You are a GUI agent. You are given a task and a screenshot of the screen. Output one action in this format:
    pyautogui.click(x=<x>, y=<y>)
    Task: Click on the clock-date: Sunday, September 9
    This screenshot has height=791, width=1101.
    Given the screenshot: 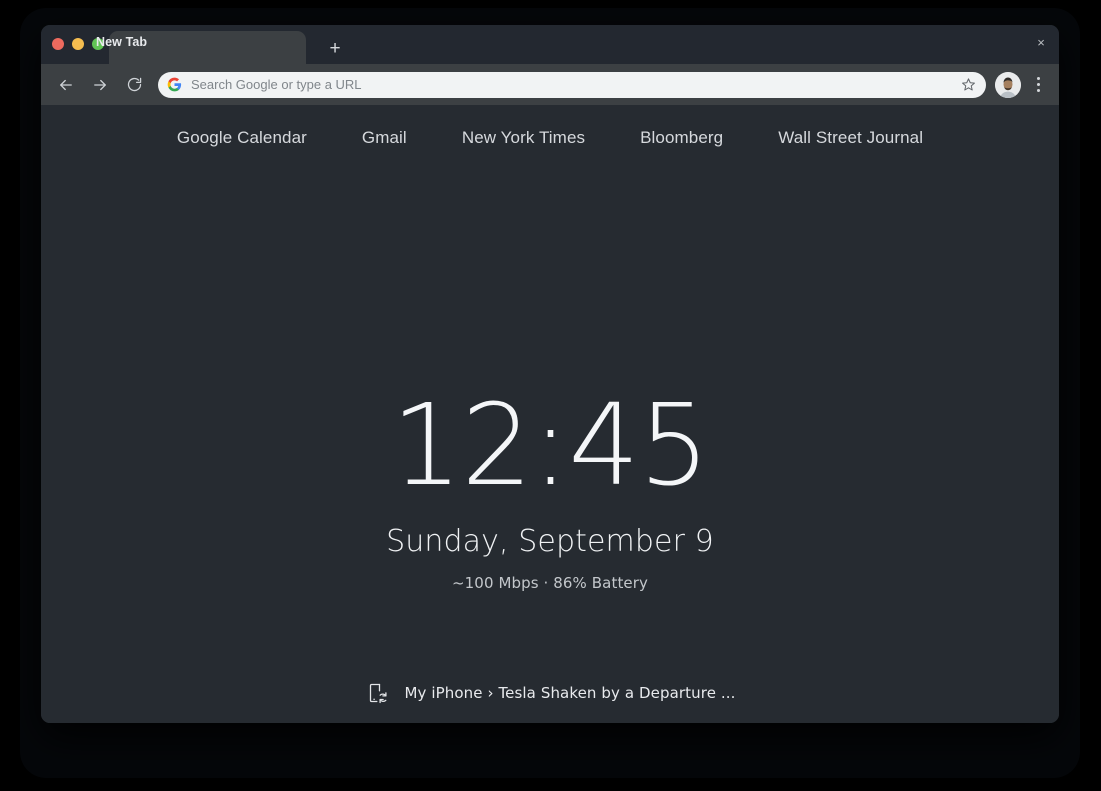 What is the action you would take?
    pyautogui.click(x=550, y=541)
    